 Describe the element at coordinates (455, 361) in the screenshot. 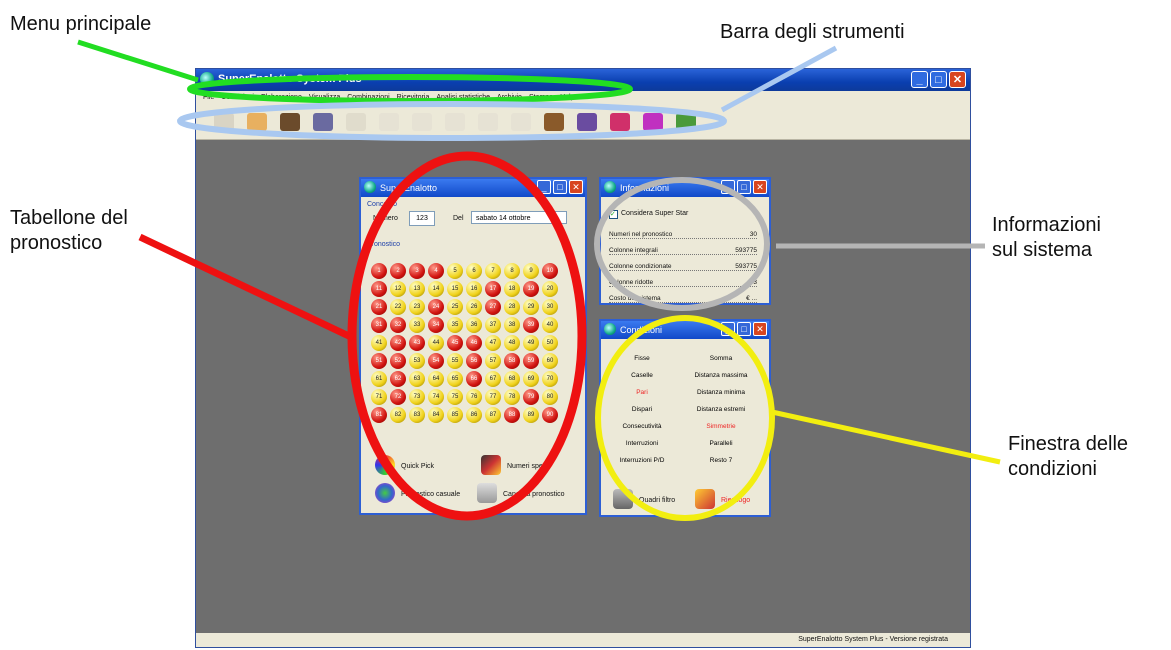

I see `number-ball: 55` at that location.